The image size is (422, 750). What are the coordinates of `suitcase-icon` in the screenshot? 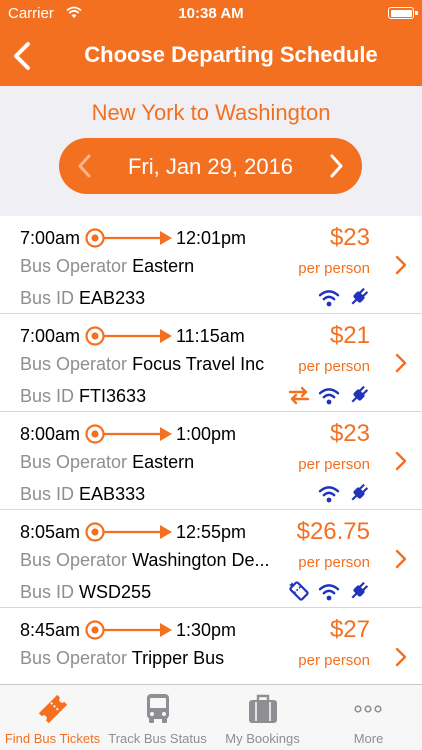 It's located at (263, 708).